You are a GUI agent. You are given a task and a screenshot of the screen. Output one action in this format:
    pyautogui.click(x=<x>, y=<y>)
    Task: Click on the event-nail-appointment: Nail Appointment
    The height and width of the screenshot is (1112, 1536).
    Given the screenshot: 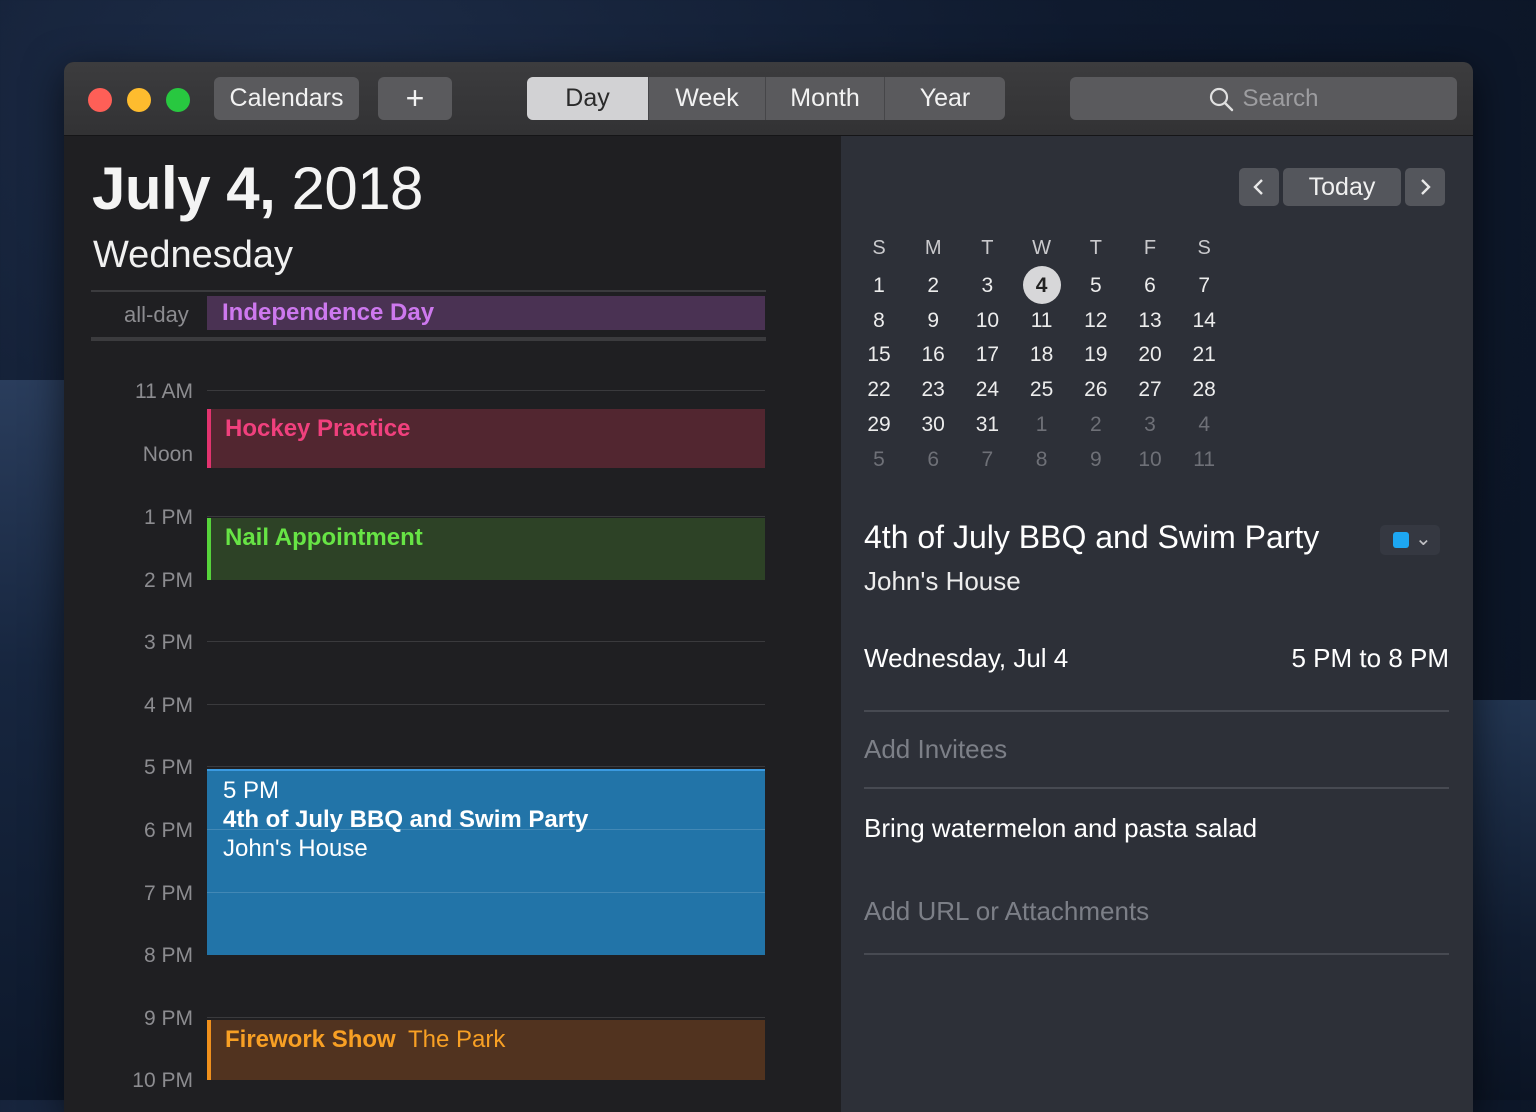 What is the action you would take?
    pyautogui.click(x=486, y=549)
    